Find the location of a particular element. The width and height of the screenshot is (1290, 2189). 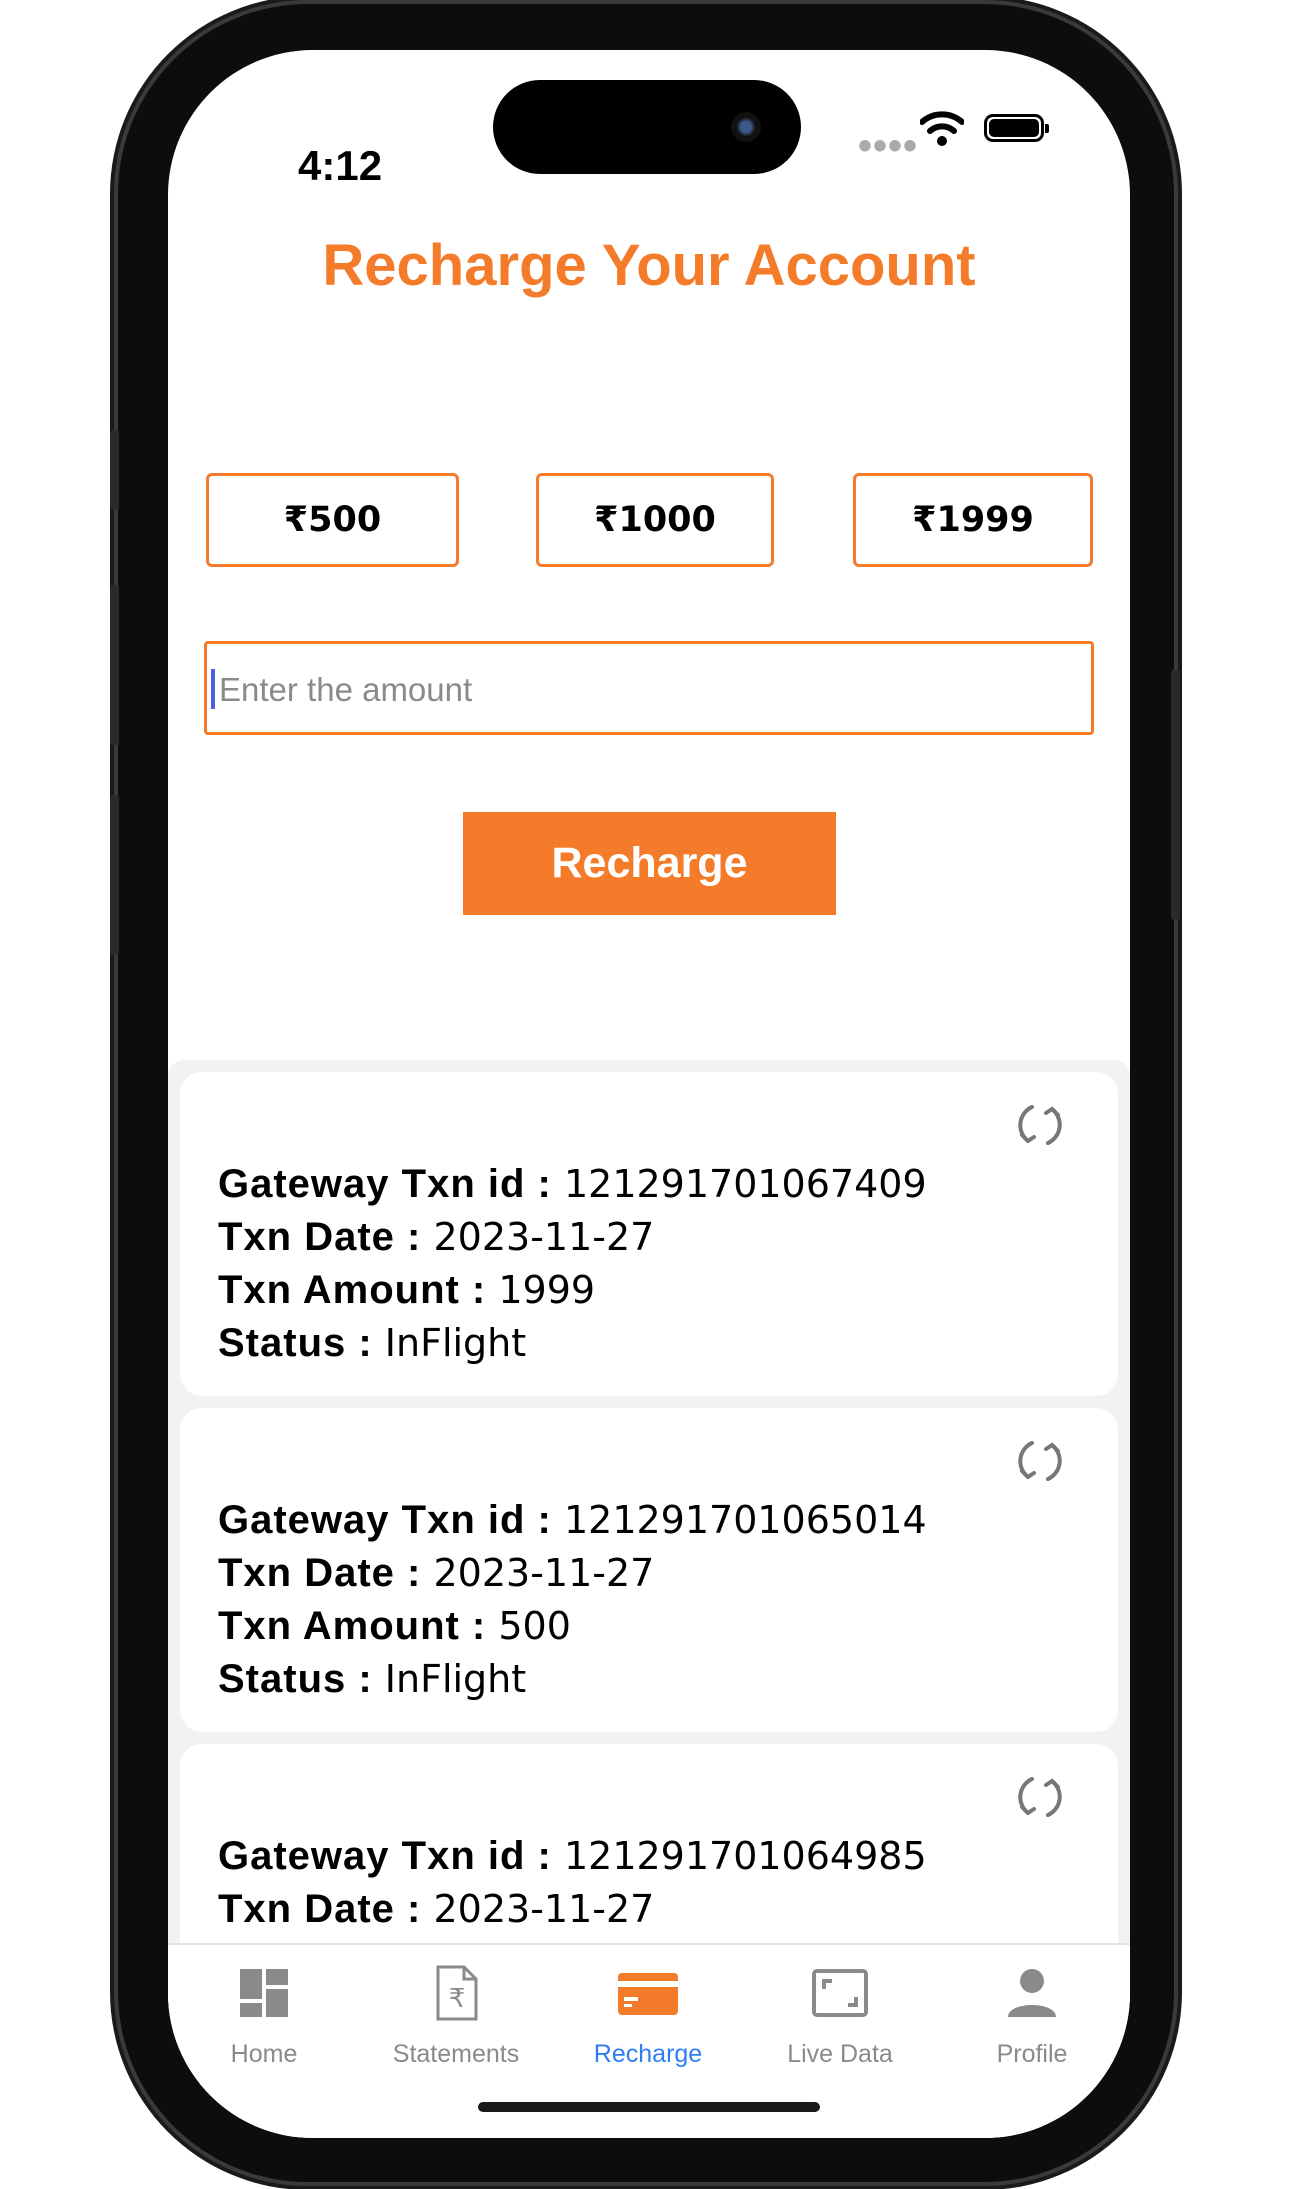

recharge-button: Recharge is located at coordinates (649, 863).